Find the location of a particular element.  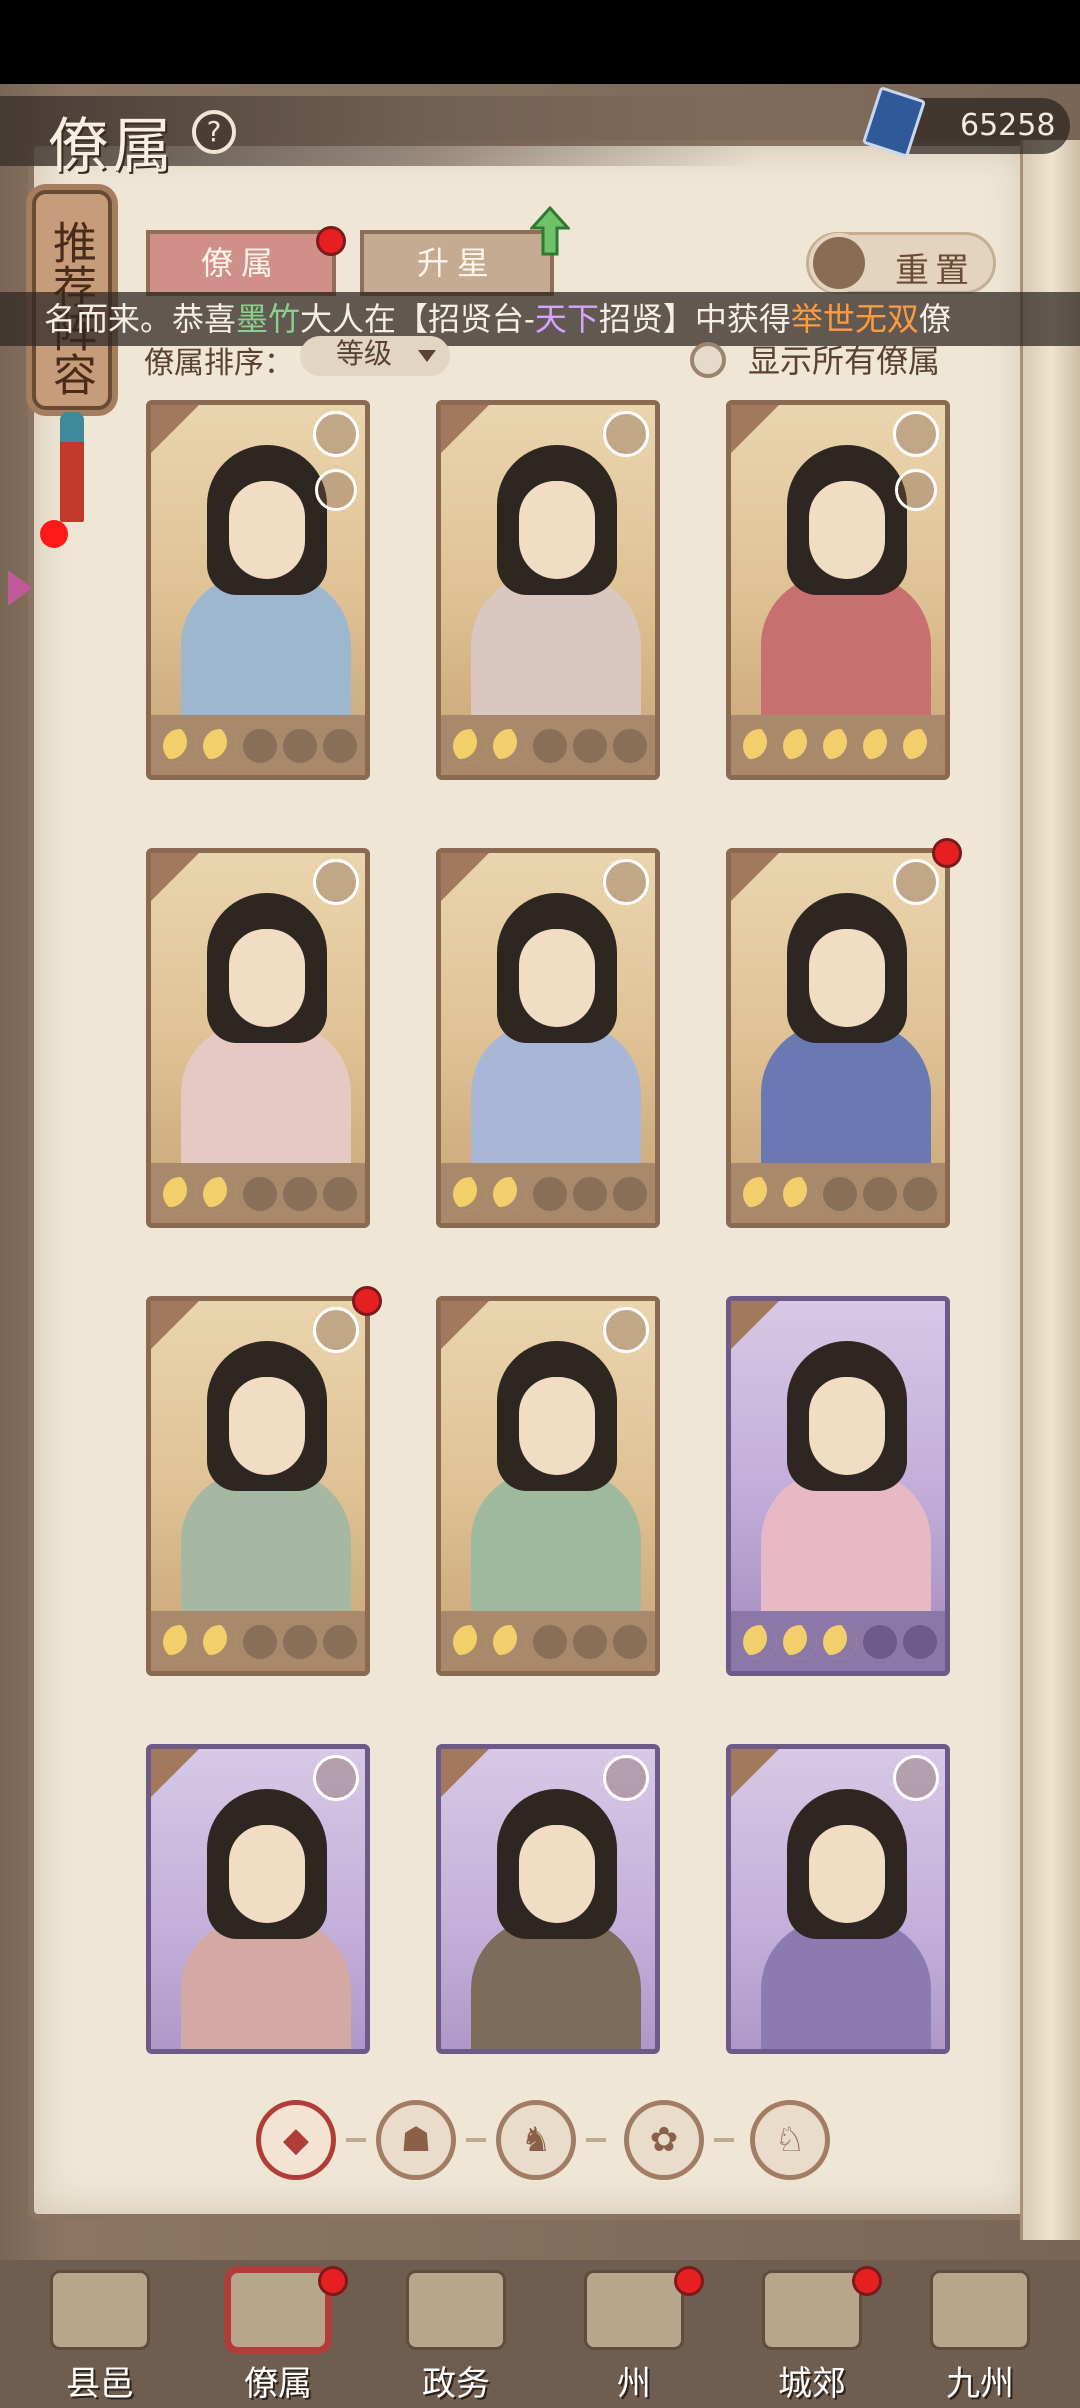

team-badge is located at coordinates (336, 490).